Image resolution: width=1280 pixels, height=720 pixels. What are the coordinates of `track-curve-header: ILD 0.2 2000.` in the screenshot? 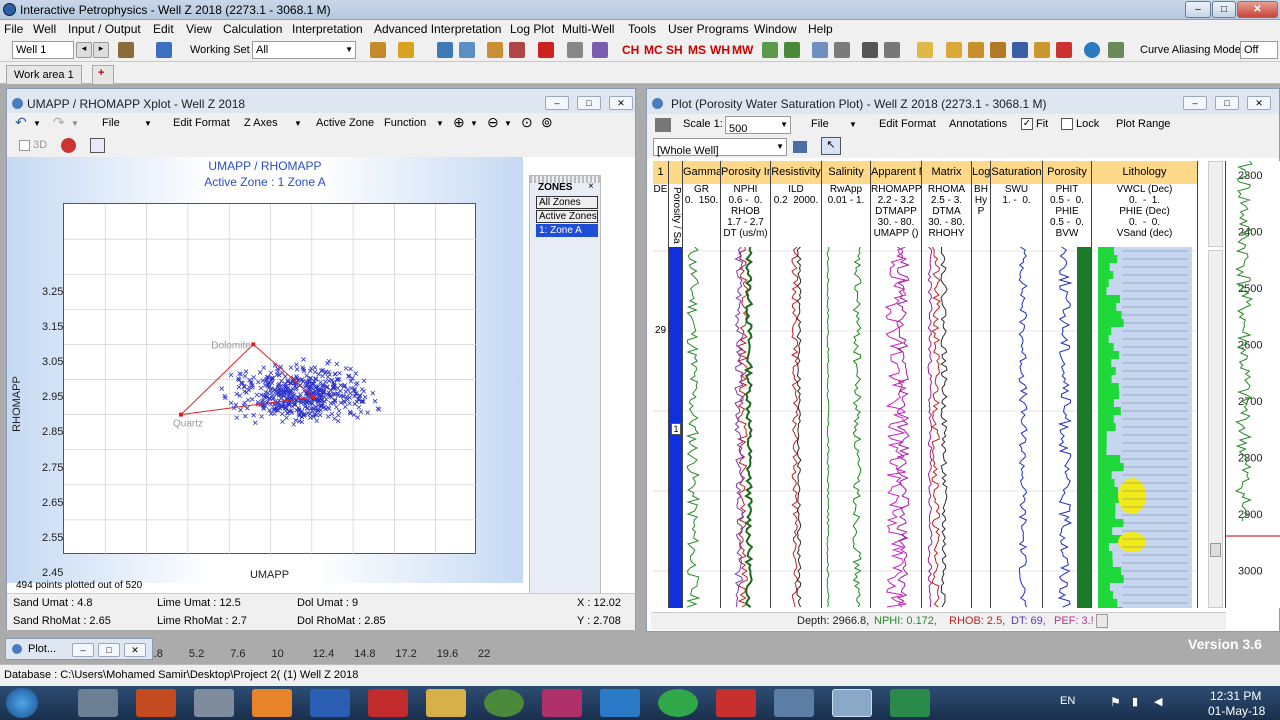 It's located at (796, 215).